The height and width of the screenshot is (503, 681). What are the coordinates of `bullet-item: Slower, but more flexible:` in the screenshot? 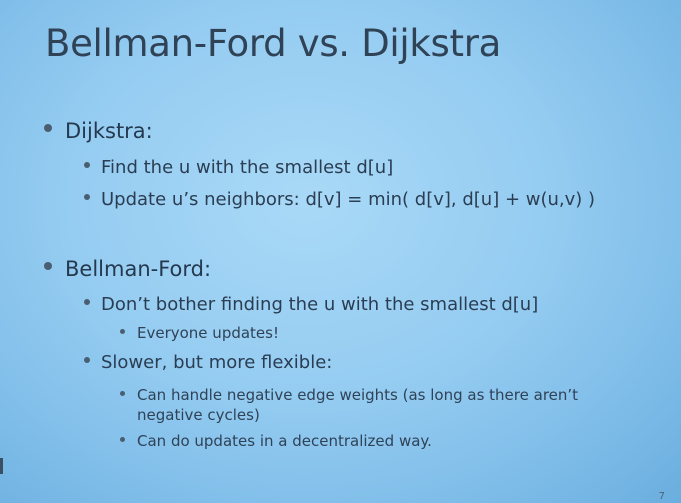 It's located at (208, 362).